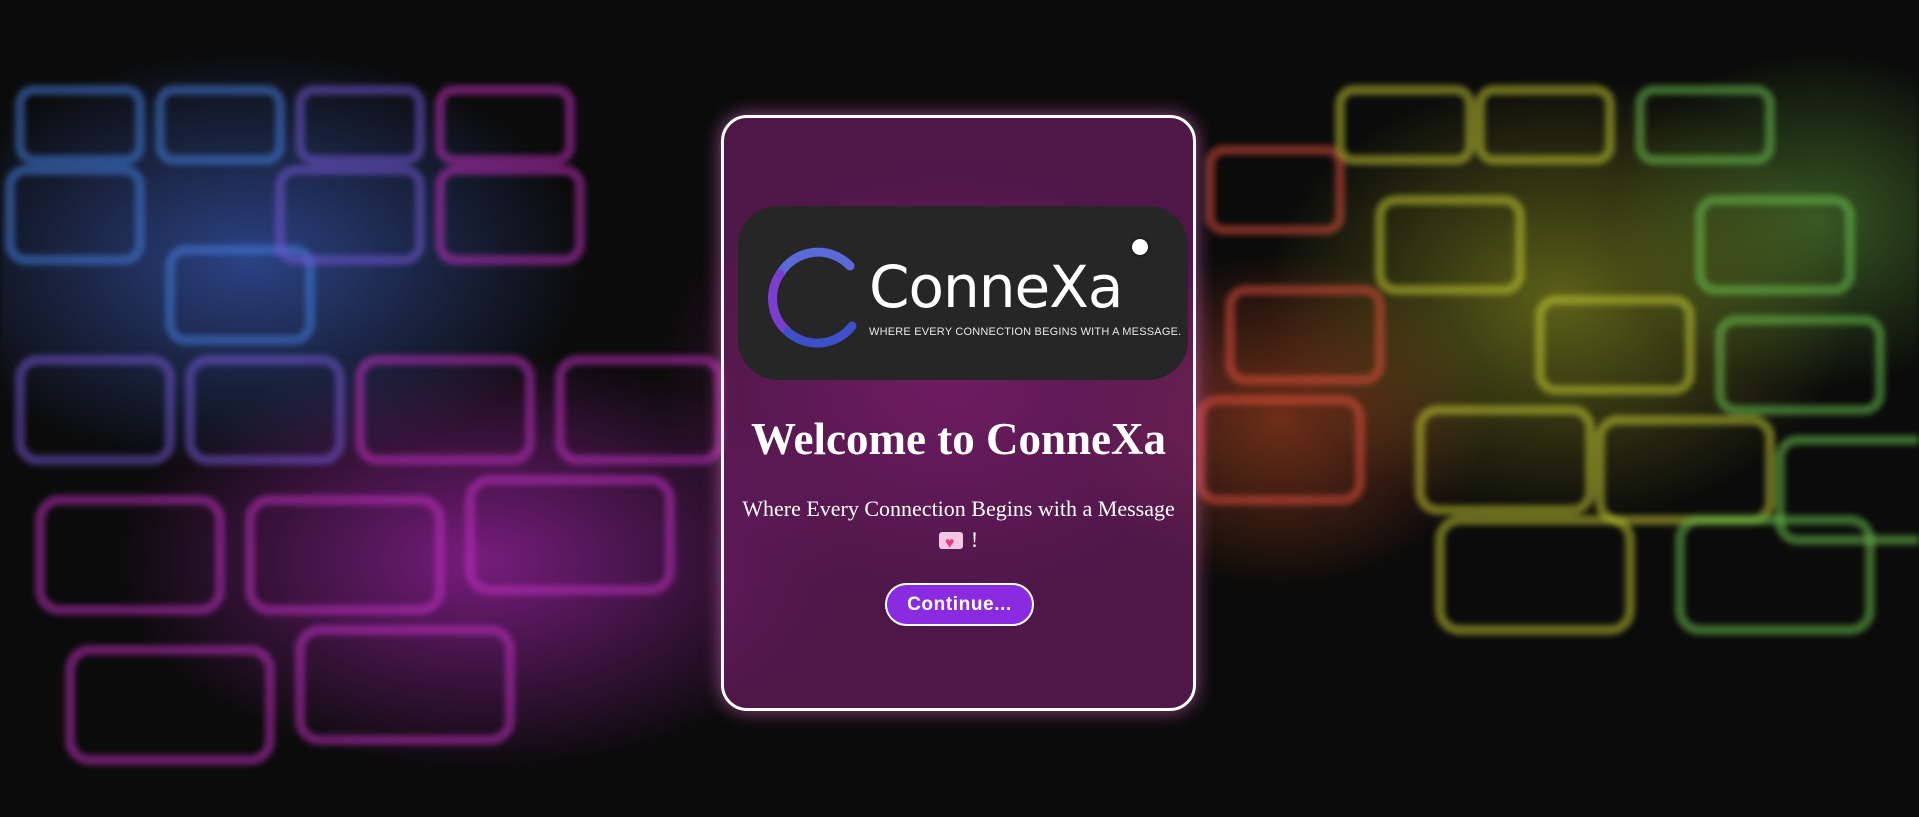 This screenshot has width=1919, height=817. Describe the element at coordinates (950, 543) in the screenshot. I see `heart-letter-icon` at that location.